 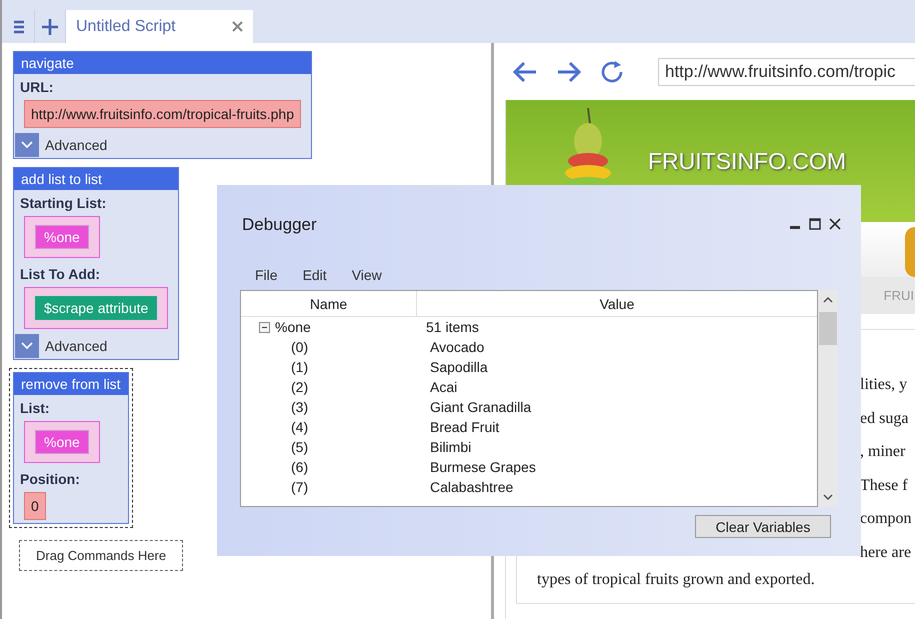 I want to click on text-field: 0, so click(x=35, y=506).